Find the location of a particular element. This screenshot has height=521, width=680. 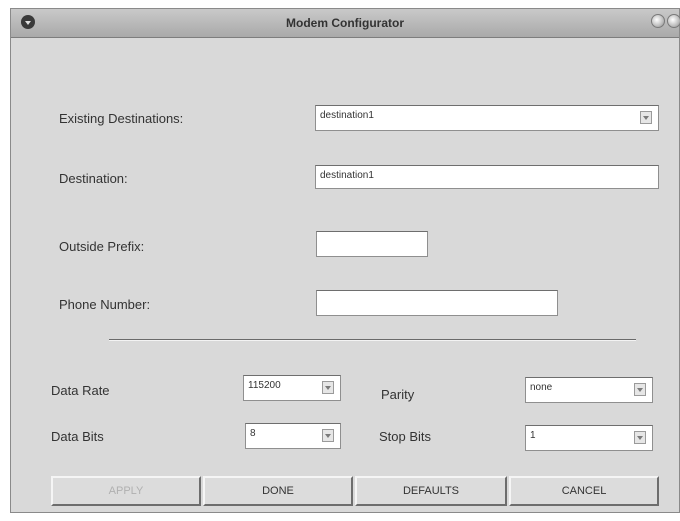

window-title: Modem Configurator is located at coordinates (345, 23).